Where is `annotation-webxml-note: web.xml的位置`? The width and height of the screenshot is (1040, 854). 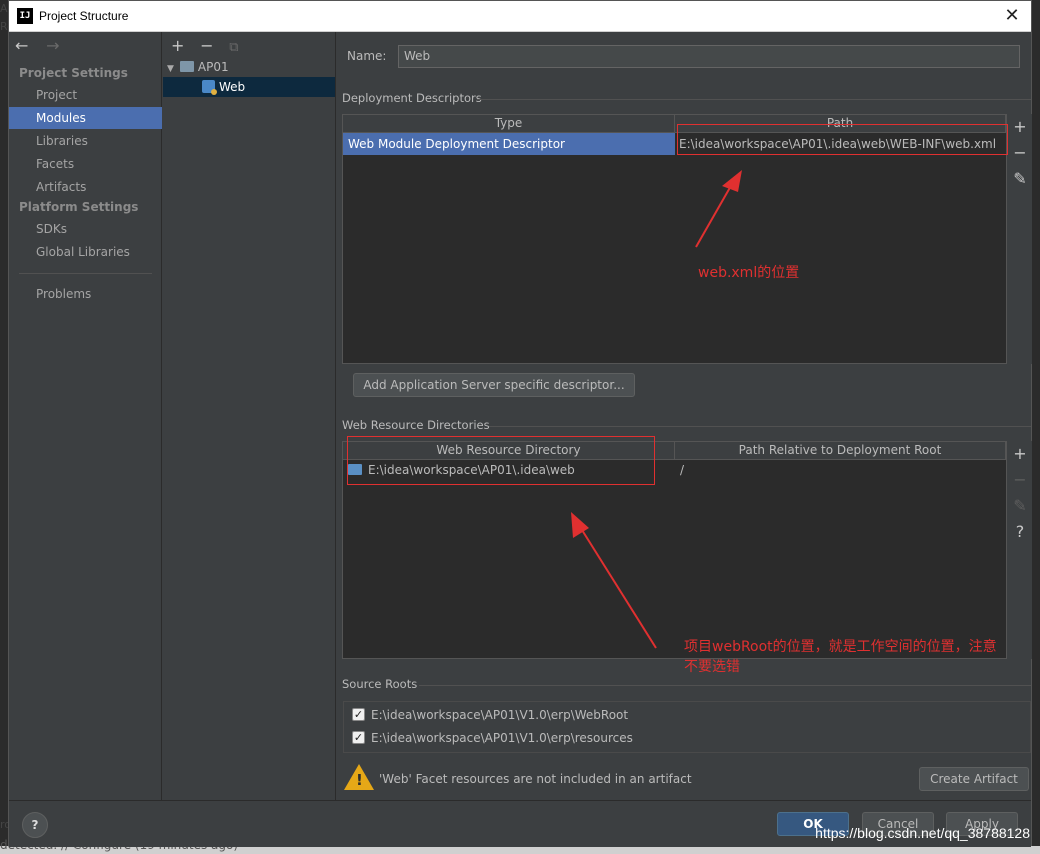
annotation-webxml-note: web.xml的位置 is located at coordinates (749, 273).